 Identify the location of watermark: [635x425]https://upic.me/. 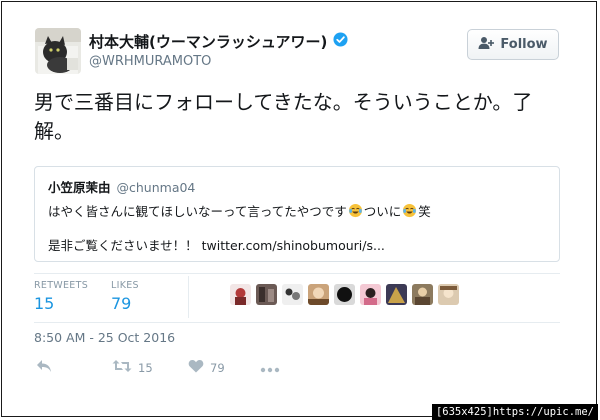
(514, 412).